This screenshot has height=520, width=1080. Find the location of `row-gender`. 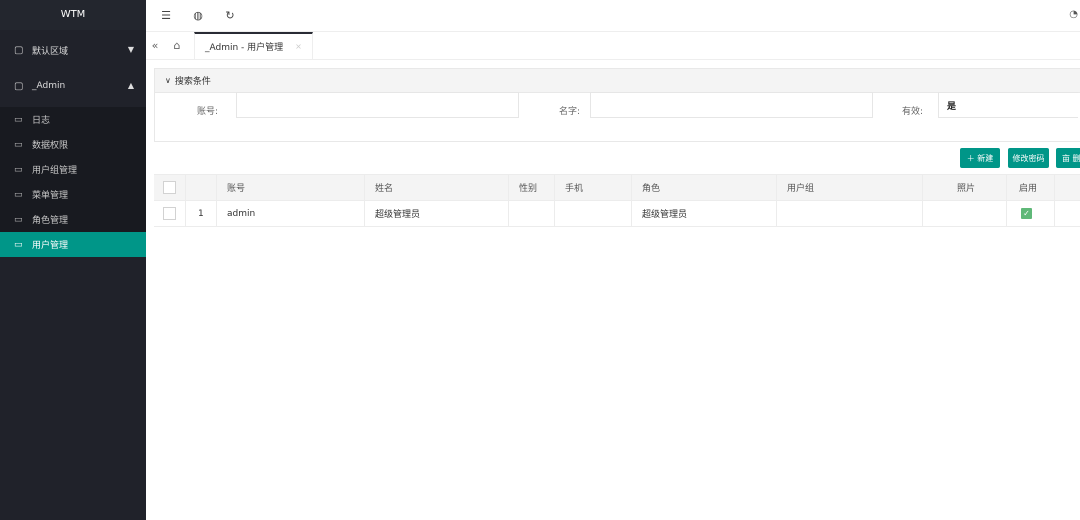

row-gender is located at coordinates (531, 213).